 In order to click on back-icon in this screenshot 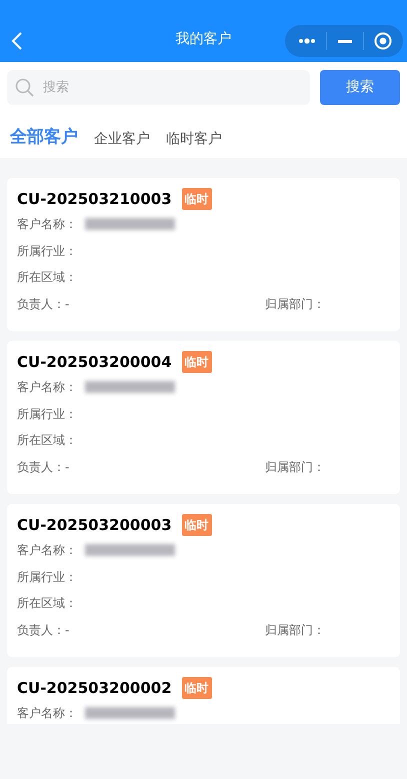, I will do `click(17, 41)`.